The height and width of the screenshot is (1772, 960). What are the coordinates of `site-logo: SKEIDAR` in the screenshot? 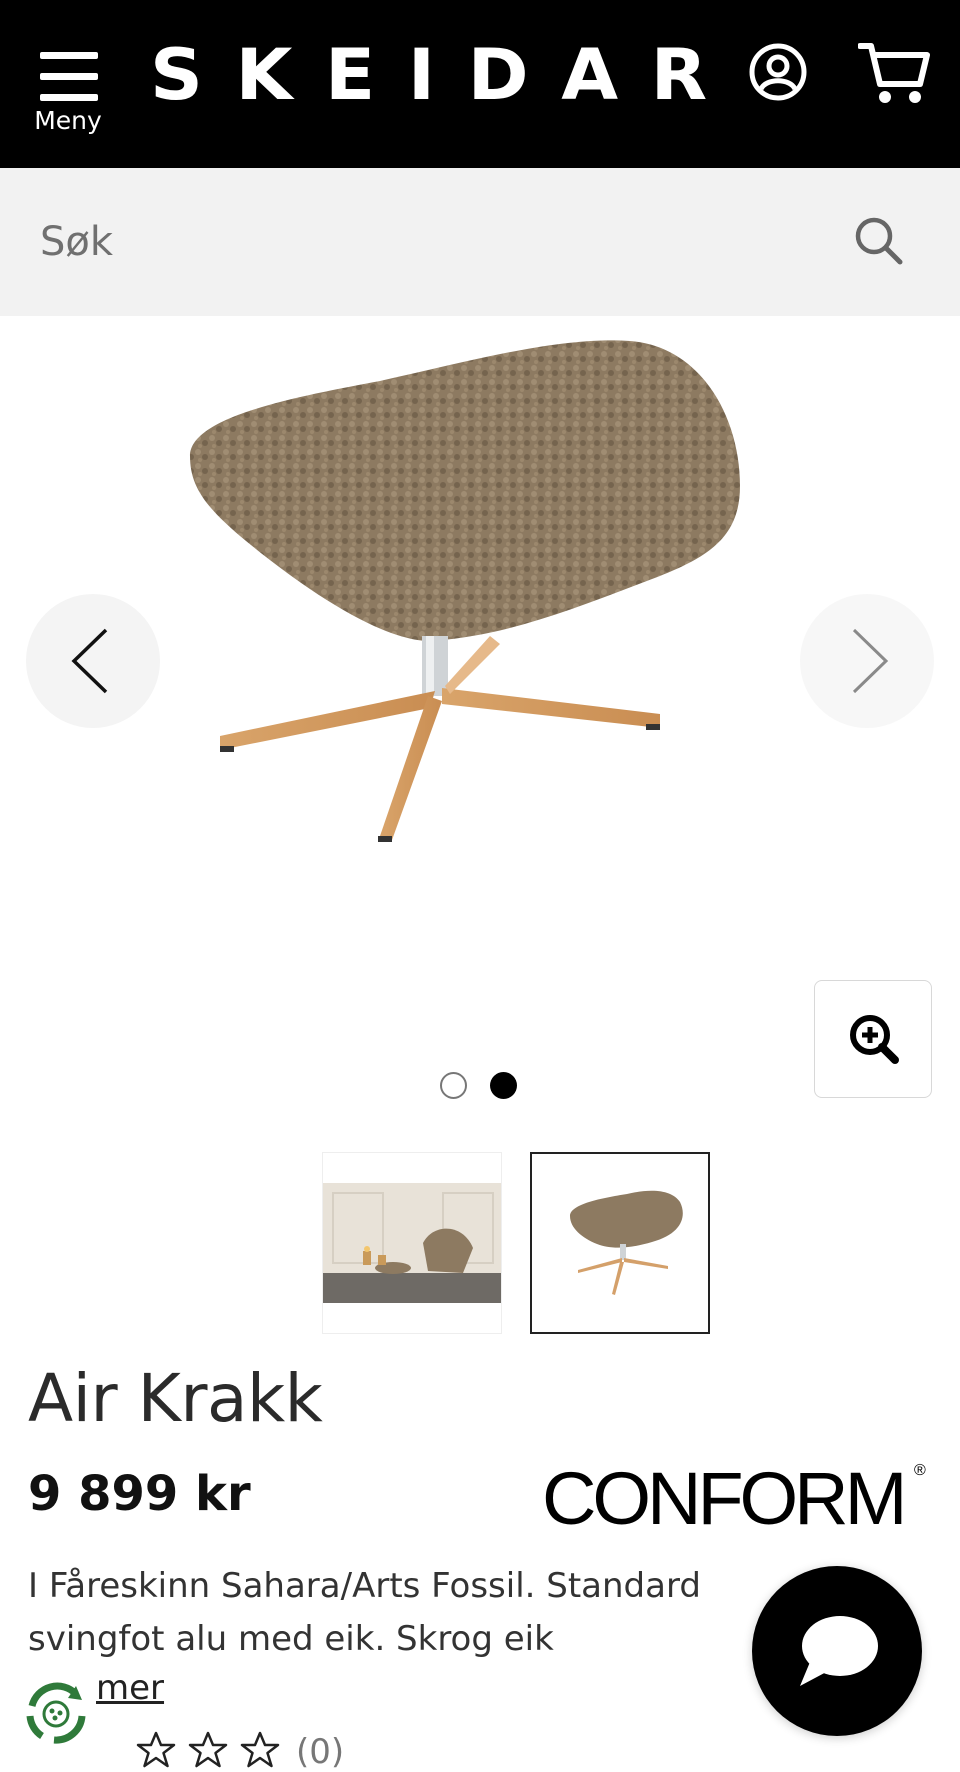 It's located at (433, 75).